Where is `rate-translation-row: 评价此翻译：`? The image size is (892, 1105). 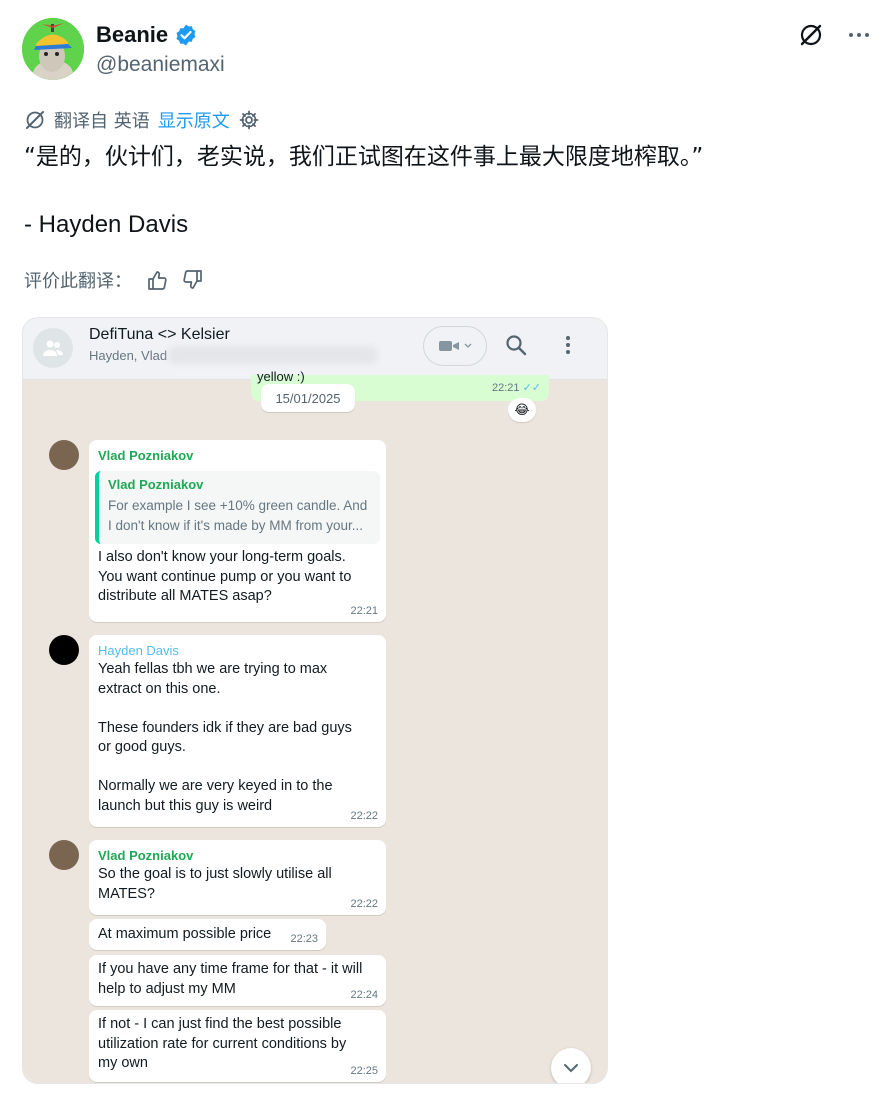 rate-translation-row: 评价此翻译： is located at coordinates (114, 280).